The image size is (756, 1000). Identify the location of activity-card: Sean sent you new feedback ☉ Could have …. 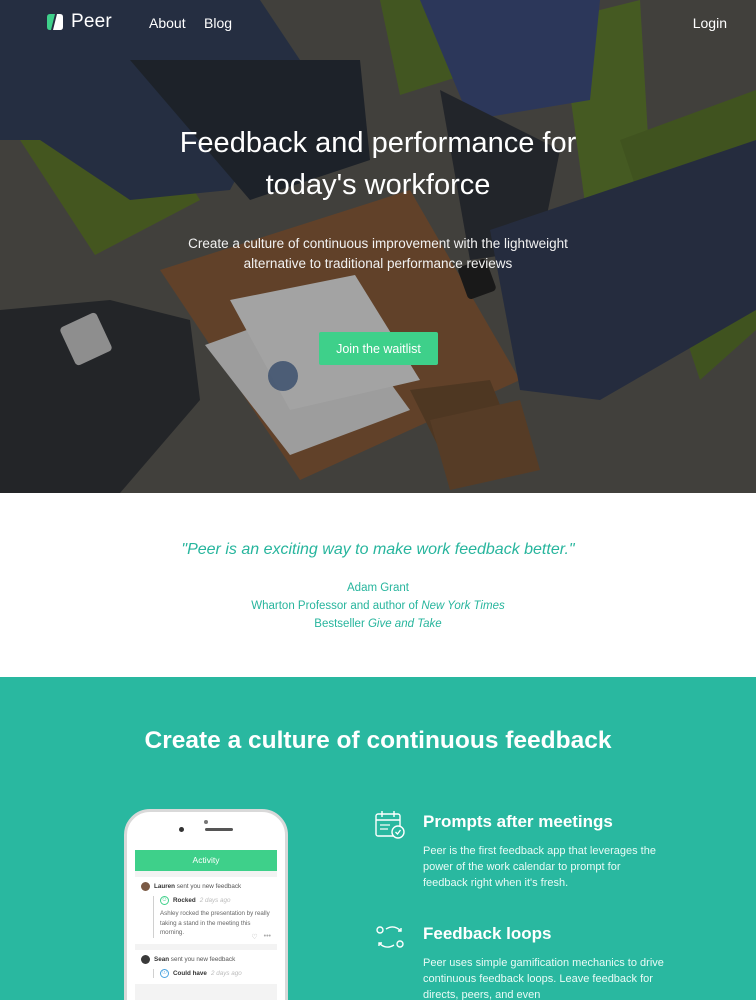
(206, 966).